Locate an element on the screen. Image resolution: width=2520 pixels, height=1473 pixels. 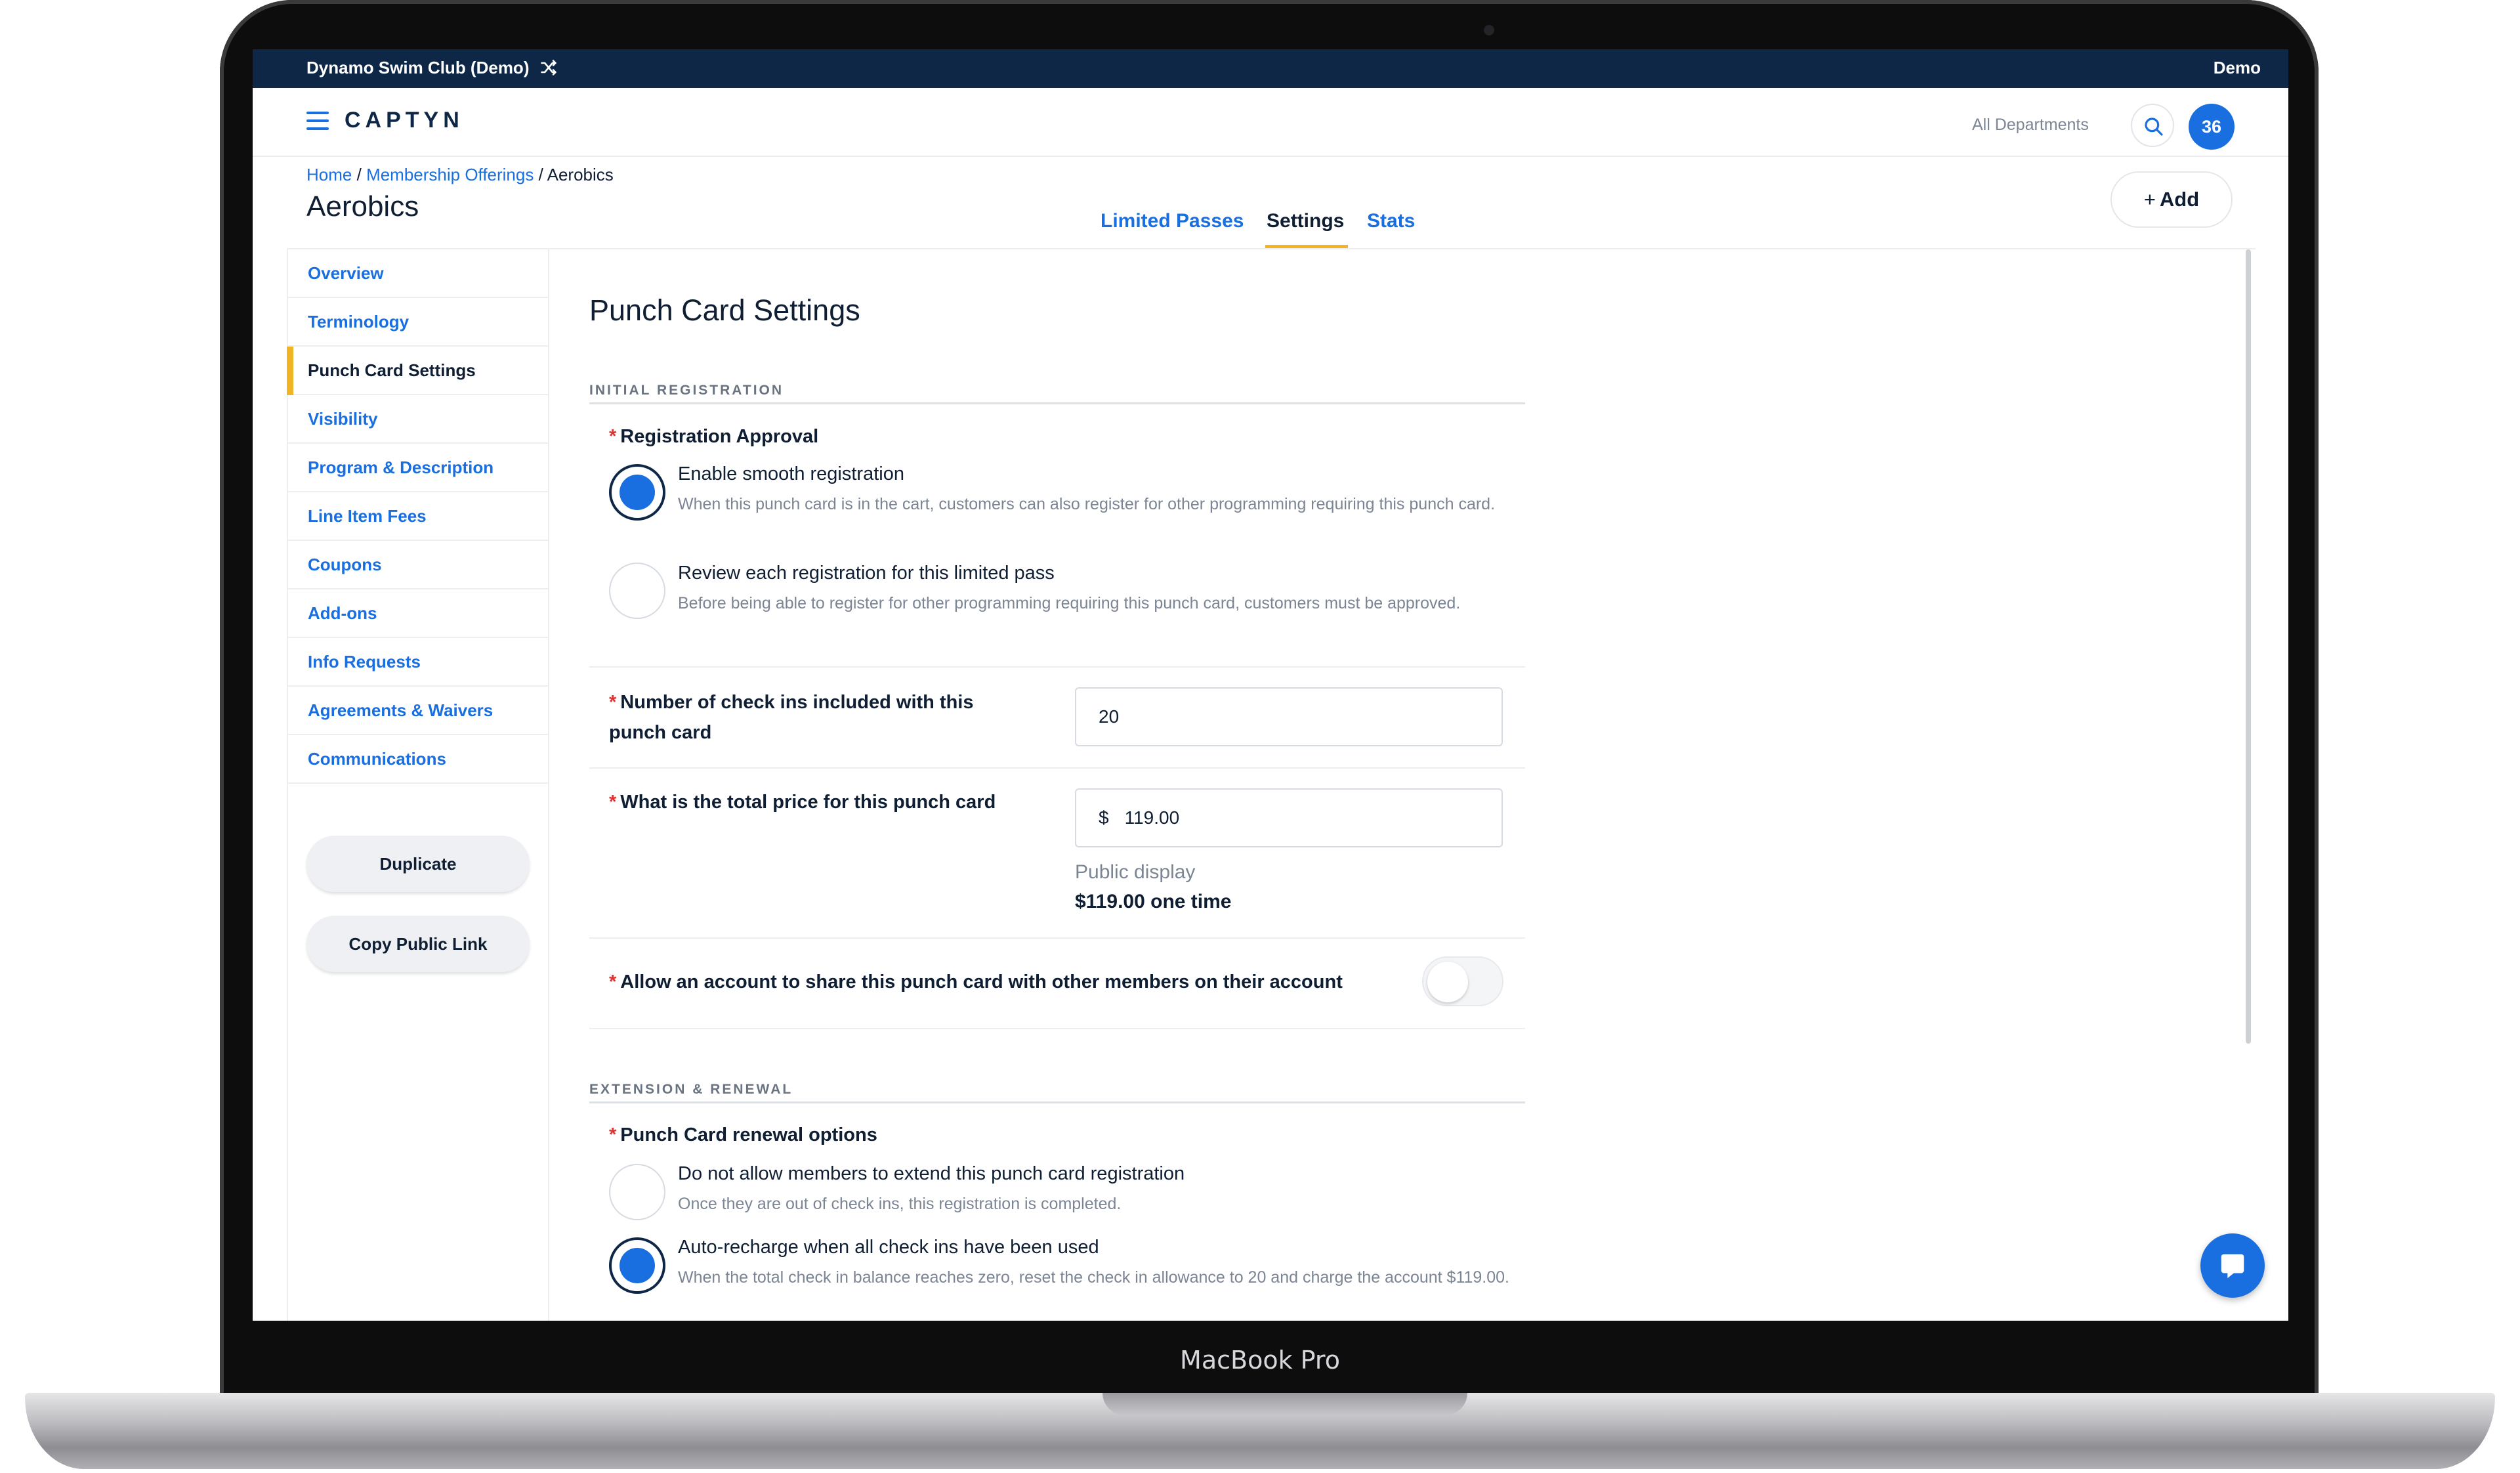
notification-badge: 36 is located at coordinates (2212, 127).